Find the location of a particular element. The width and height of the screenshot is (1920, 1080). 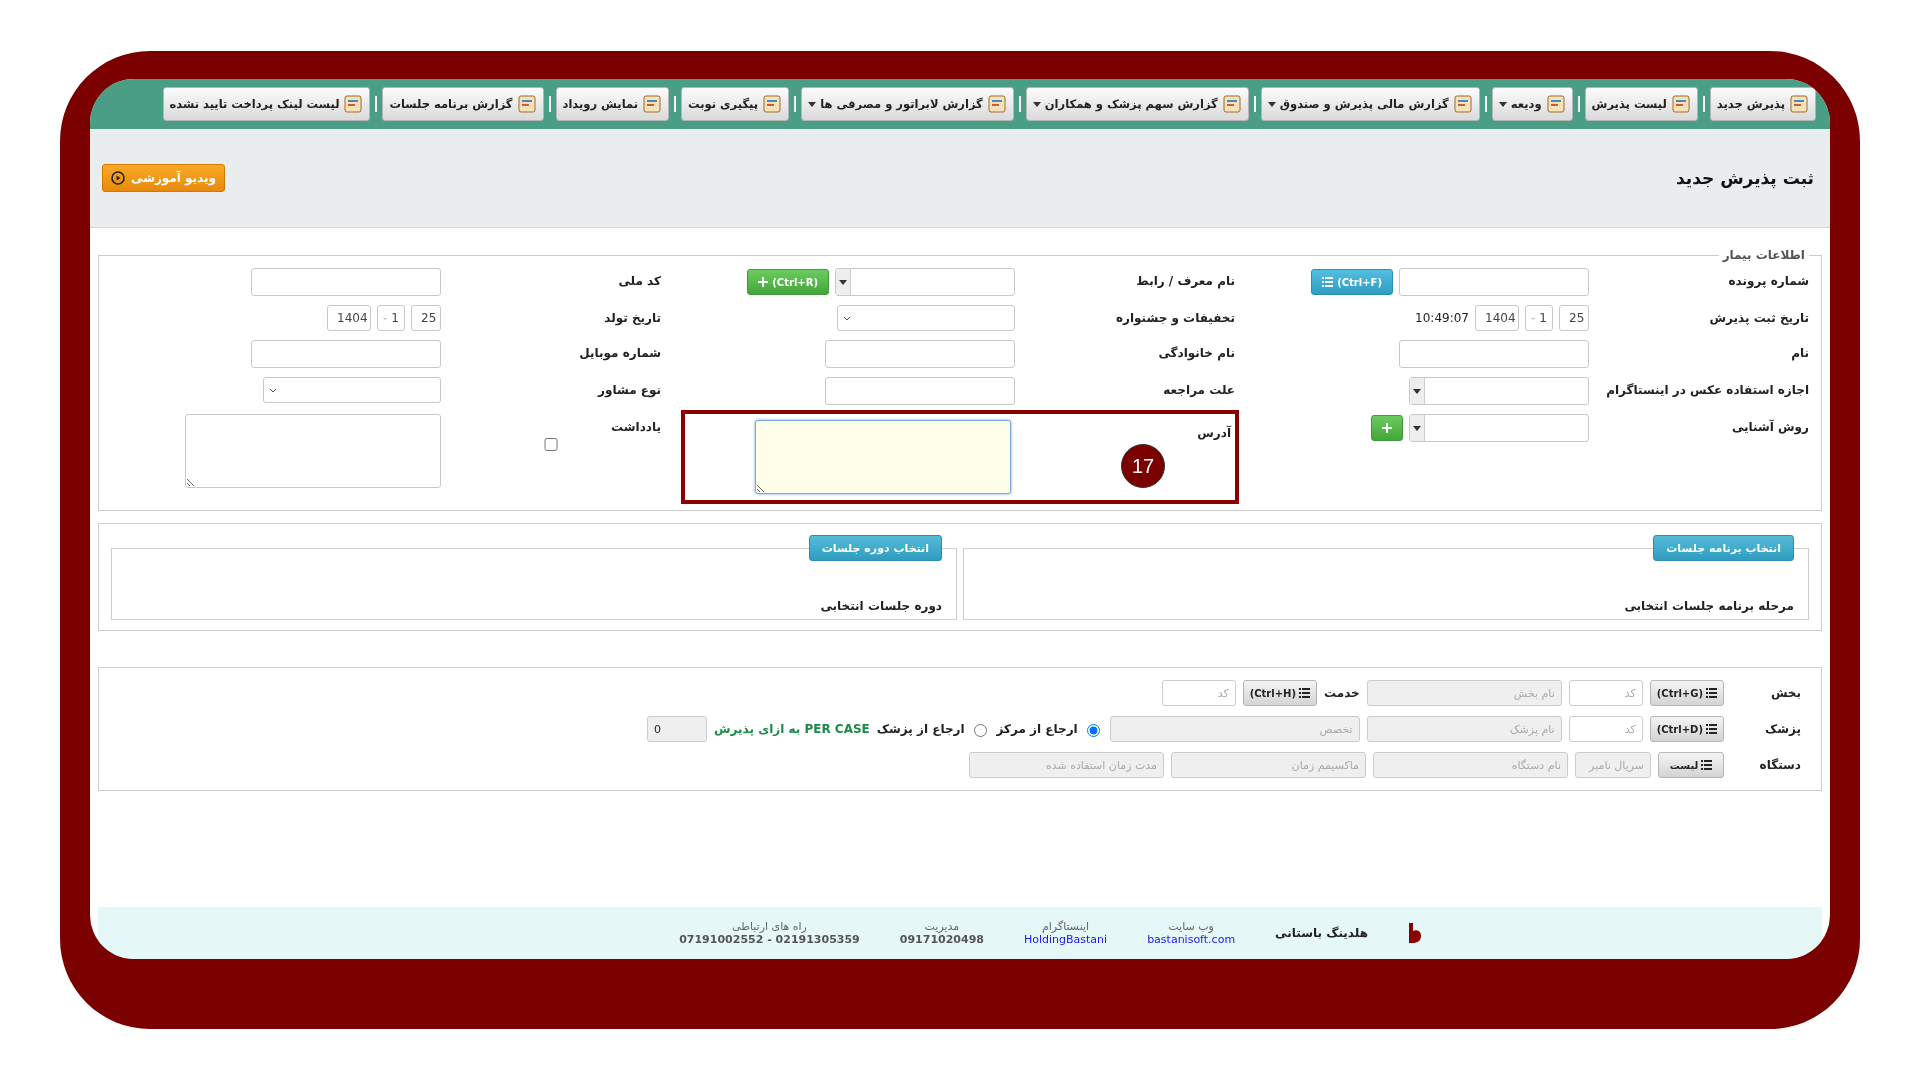

field-label: تخفیفات و جشنواره is located at coordinates (1174, 317).